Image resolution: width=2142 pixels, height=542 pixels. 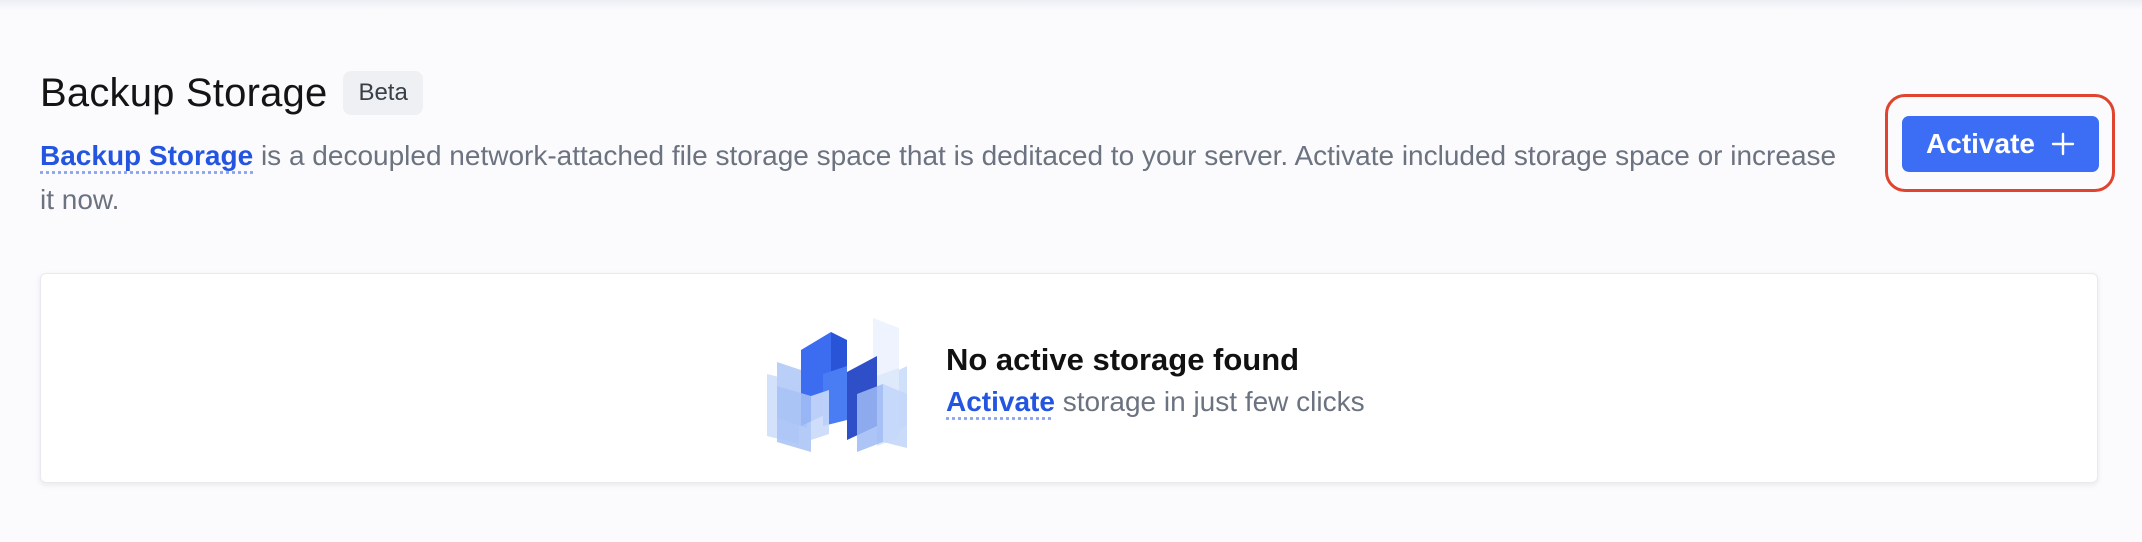 What do you see at coordinates (1071, 5) in the screenshot?
I see `top-shadow` at bounding box center [1071, 5].